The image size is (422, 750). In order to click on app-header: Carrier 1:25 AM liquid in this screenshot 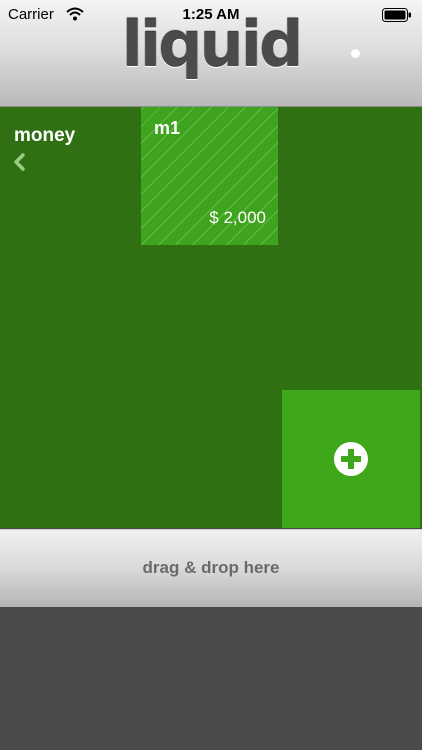, I will do `click(211, 53)`.